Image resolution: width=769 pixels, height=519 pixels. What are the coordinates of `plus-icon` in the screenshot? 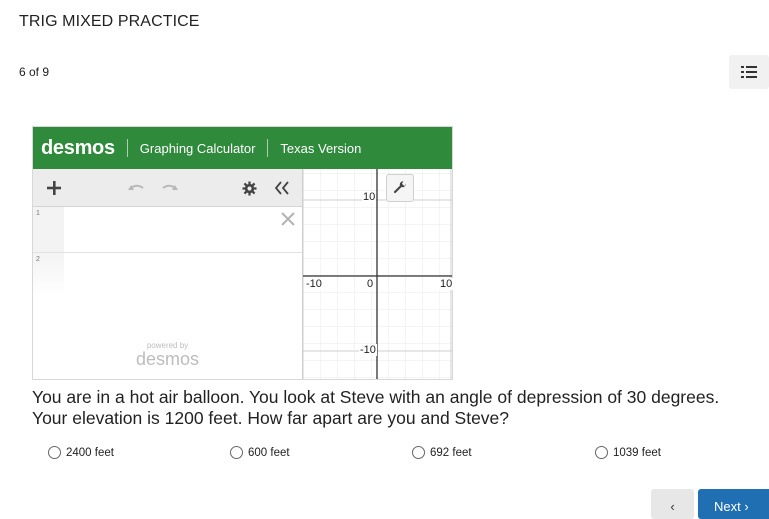 It's located at (54, 188).